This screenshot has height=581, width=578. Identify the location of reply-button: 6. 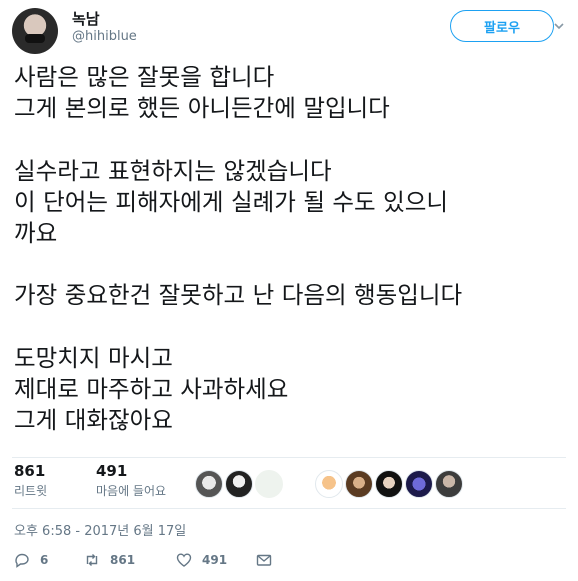
(31, 560).